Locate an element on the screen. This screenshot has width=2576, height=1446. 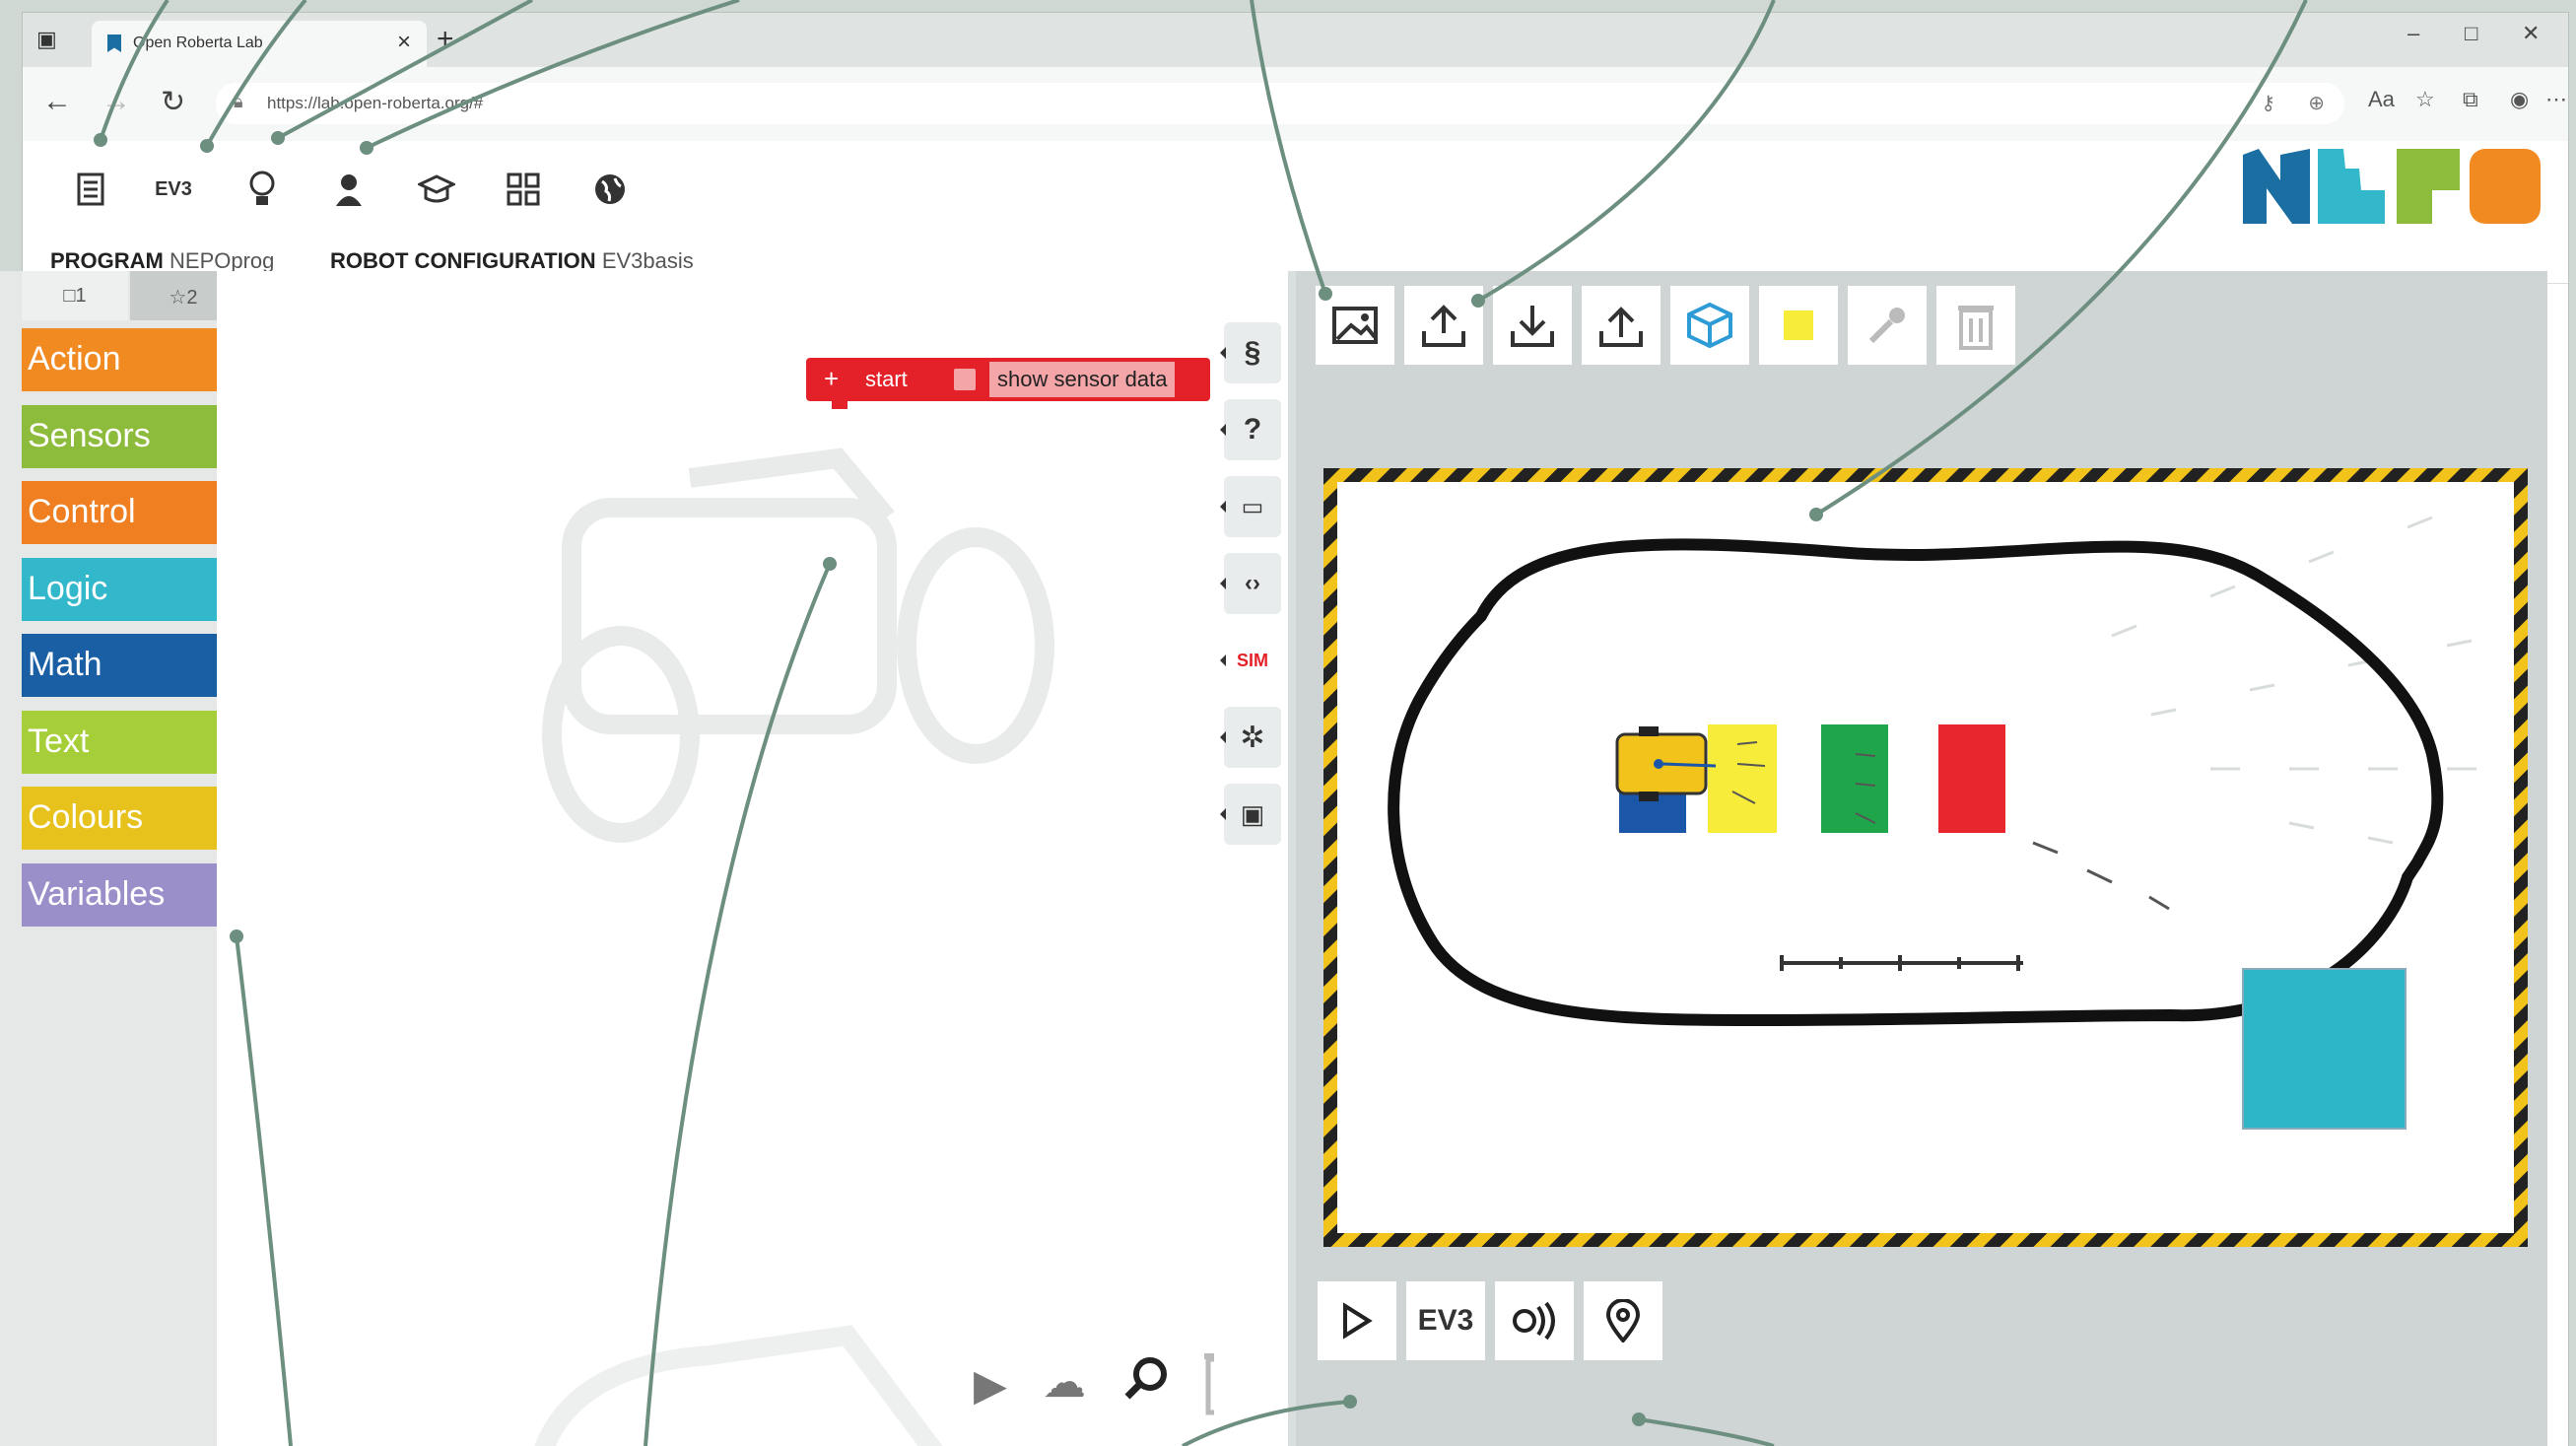
toolbox-level-tabs: □1 ☆2 is located at coordinates (118, 295).